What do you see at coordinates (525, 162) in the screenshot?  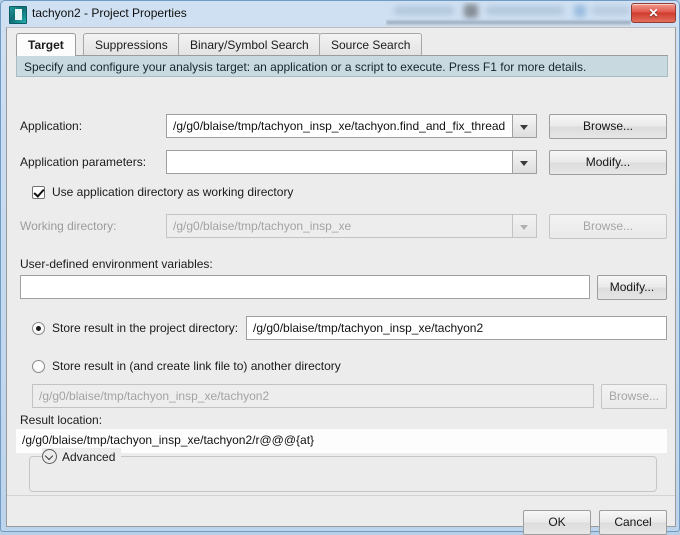 I see `application-parameters-dropdown-arrow` at bounding box center [525, 162].